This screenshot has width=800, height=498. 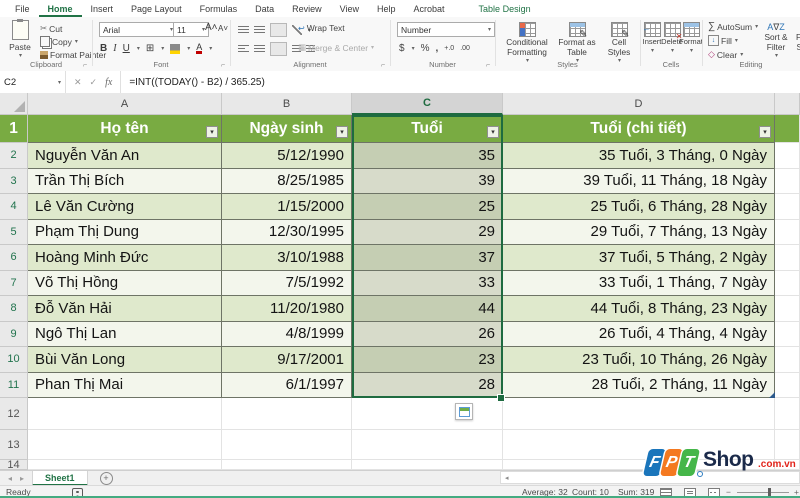 I want to click on prev-sheet-arrow-icon: ◂, so click(x=10, y=478).